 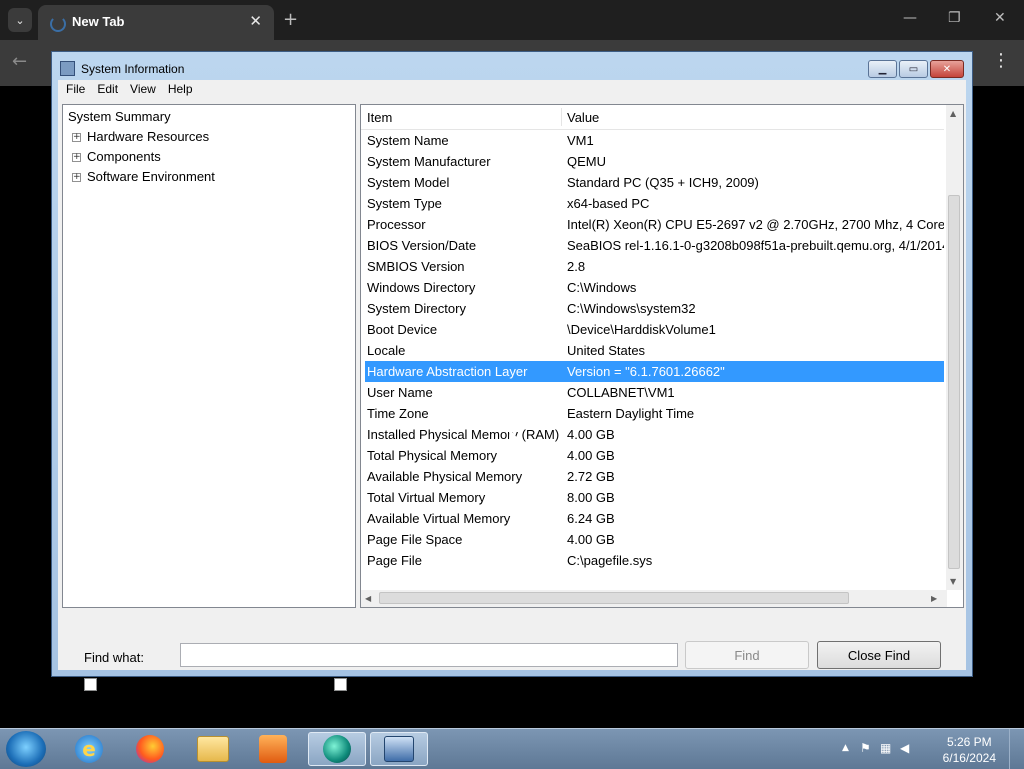 I want to click on column-header-value: Value, so click(x=583, y=117).